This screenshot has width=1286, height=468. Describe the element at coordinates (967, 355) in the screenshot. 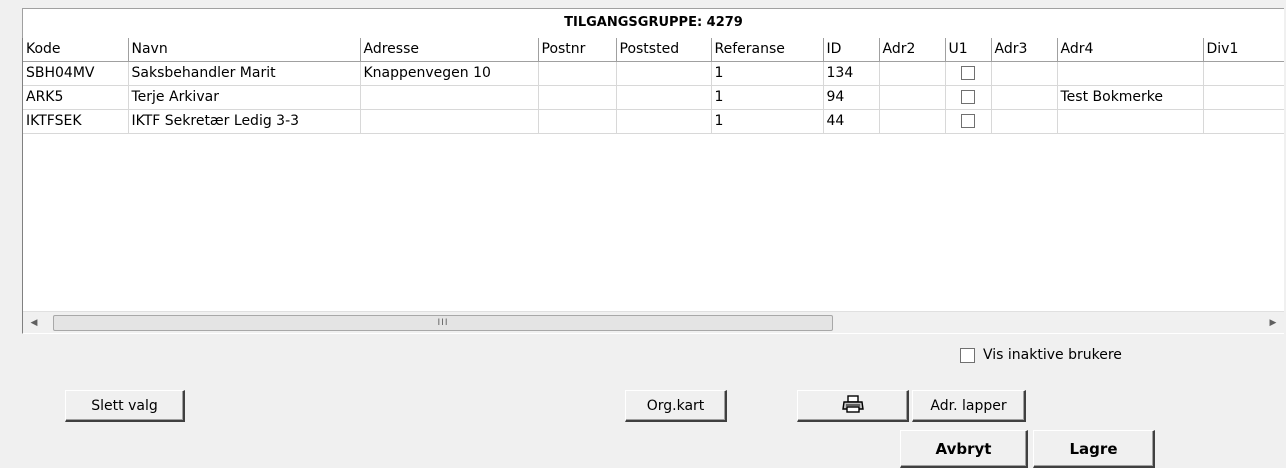

I see `checkbox-box` at that location.